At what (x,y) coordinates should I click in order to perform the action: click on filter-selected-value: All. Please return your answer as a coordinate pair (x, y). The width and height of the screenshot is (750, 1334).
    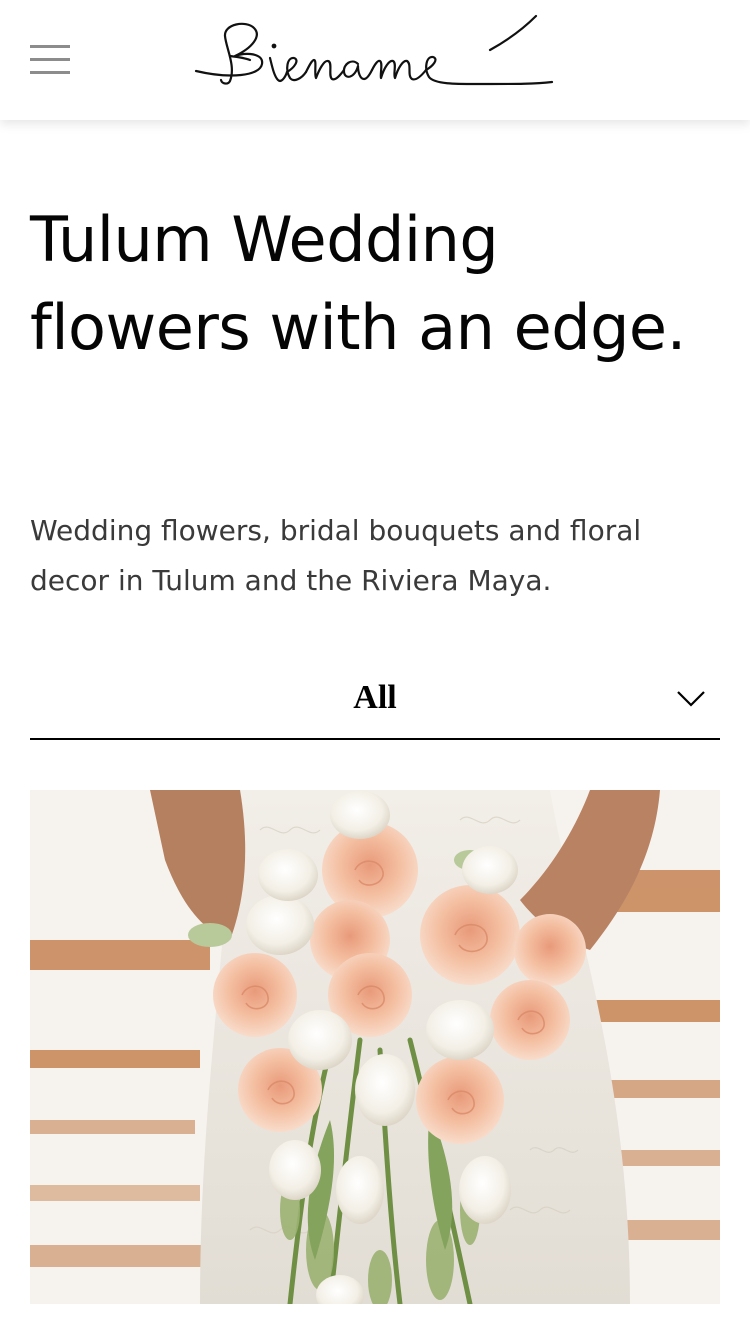
    Looking at the image, I should click on (375, 697).